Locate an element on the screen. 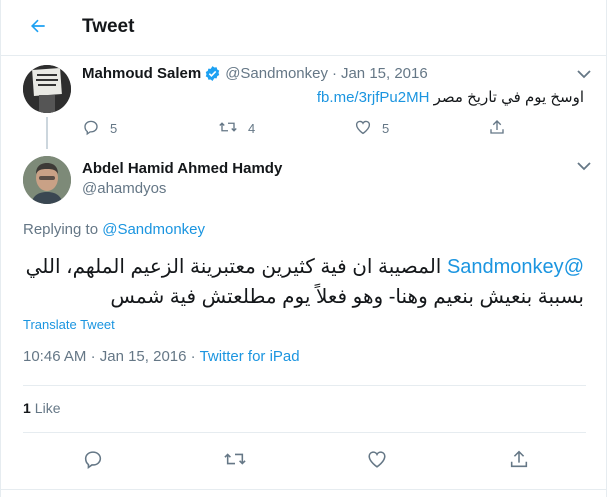  tweet-action-bar is located at coordinates (304, 461).